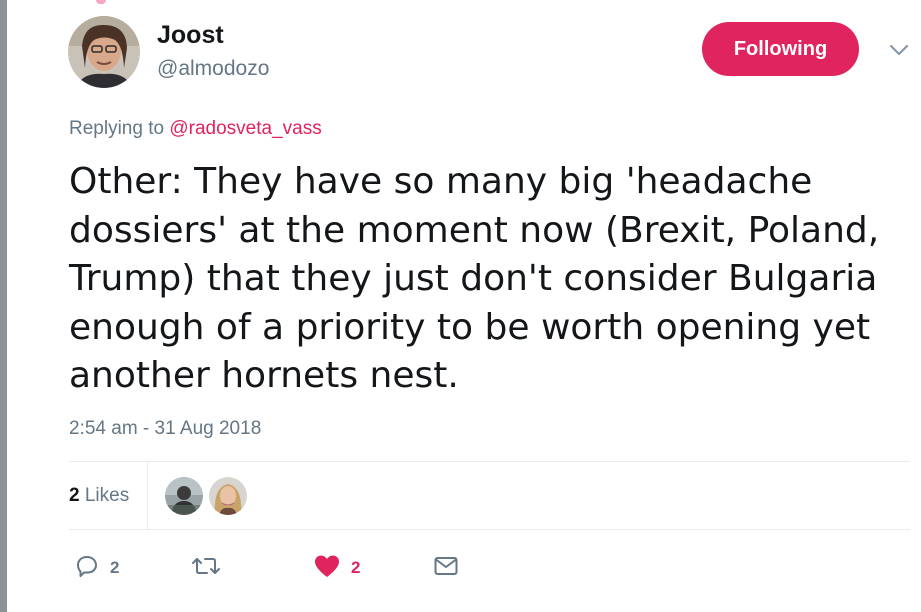  I want to click on reply-icon, so click(87, 568).